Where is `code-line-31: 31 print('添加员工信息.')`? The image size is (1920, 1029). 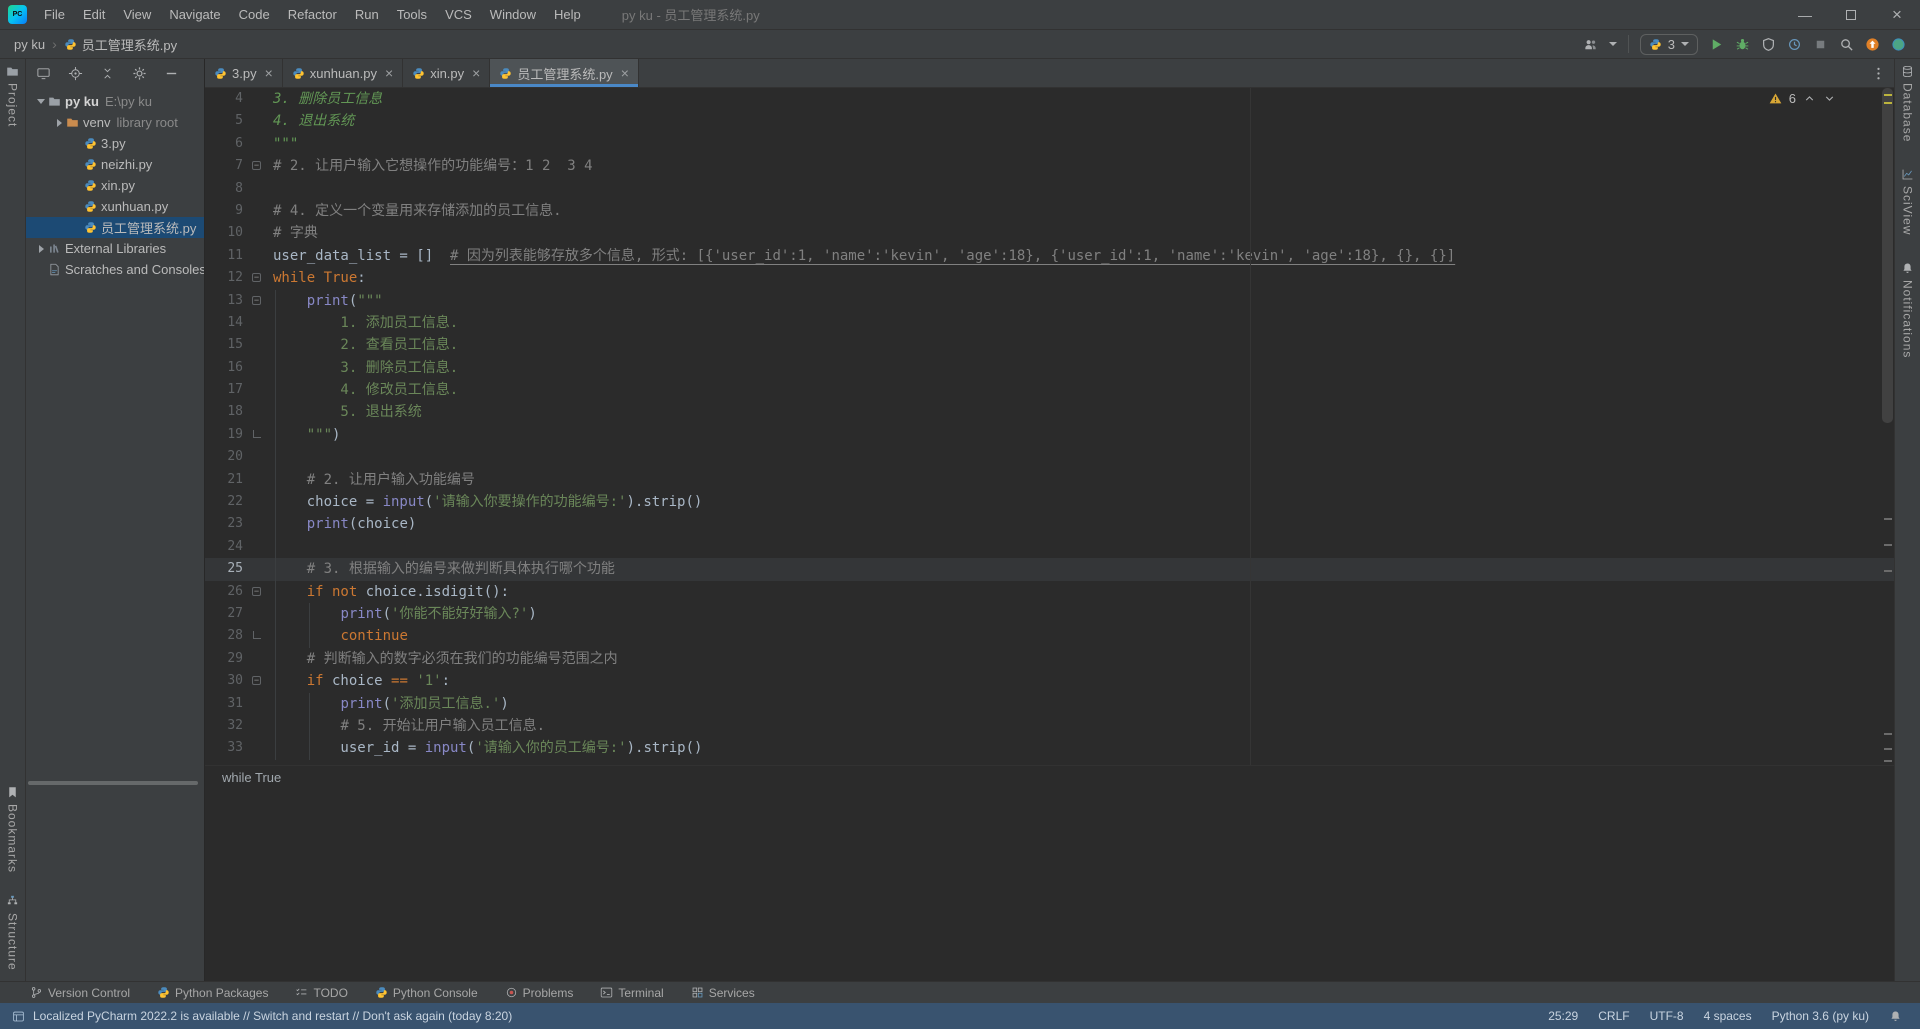
code-line-31: 31 print('添加员工信息.') is located at coordinates (1049, 703).